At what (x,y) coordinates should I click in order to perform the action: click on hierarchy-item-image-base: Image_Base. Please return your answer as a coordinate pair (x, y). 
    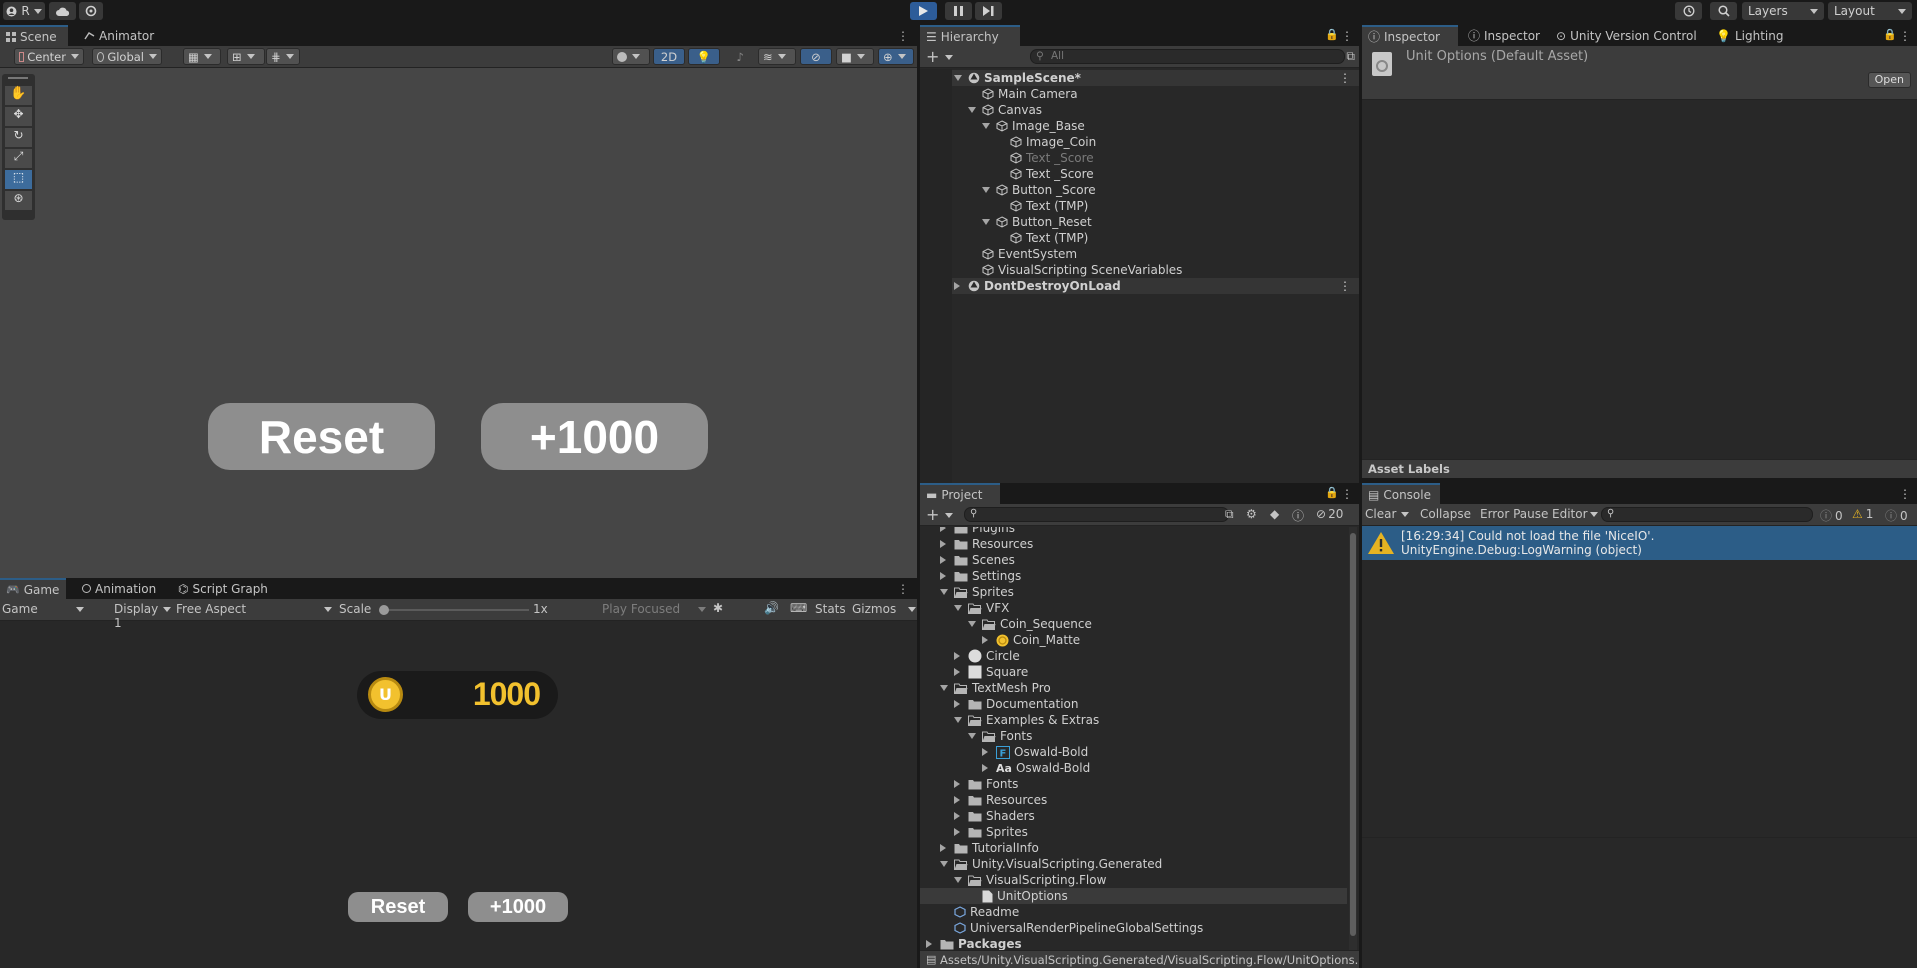
    Looking at the image, I should click on (1156, 126).